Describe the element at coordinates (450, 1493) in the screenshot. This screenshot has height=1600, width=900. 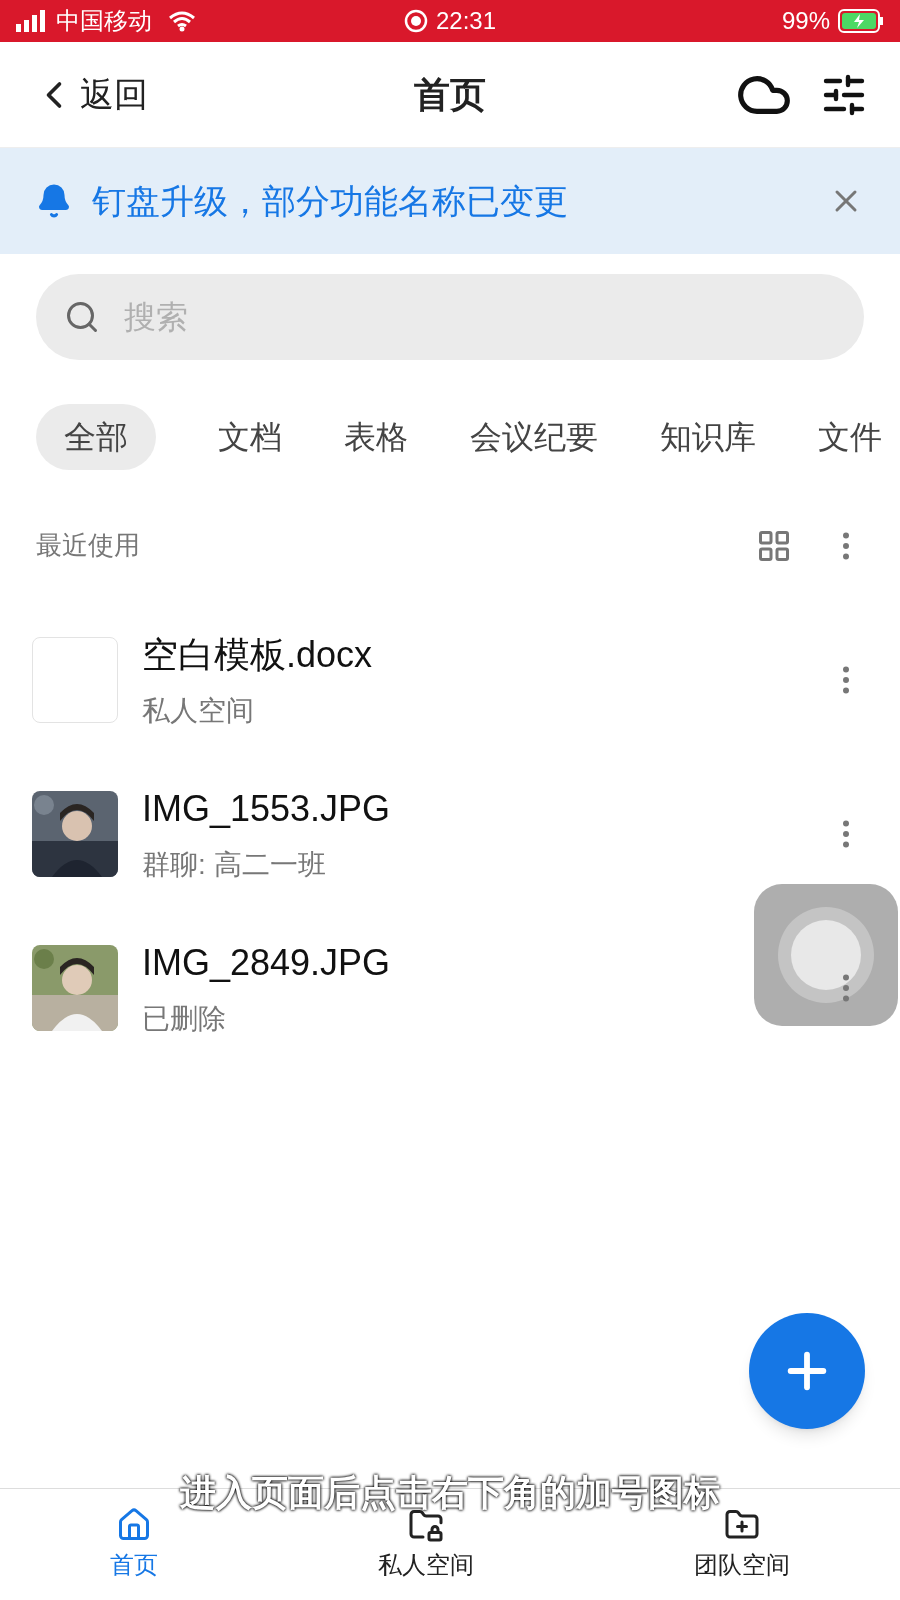
I see `video-caption: 进入页面后点击右下角的加号图标` at that location.